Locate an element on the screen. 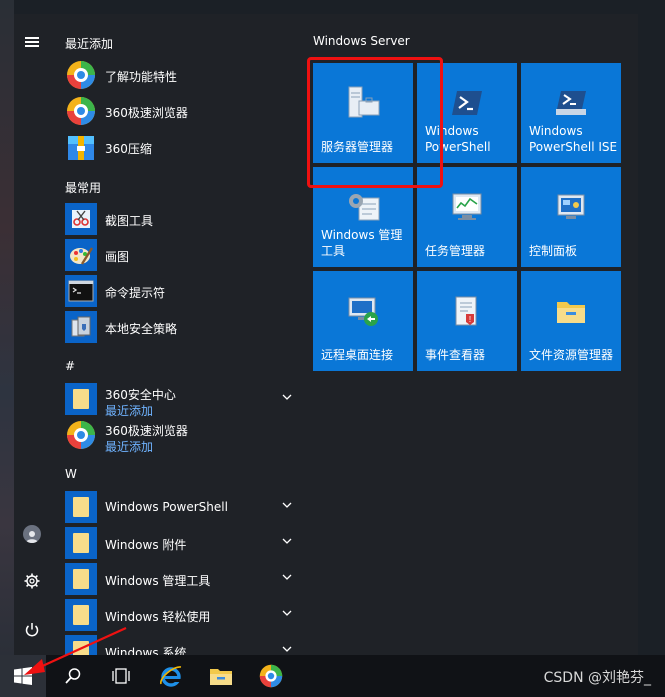 The width and height of the screenshot is (665, 697). tile-windows-powershell-ise: Windows PowerShell ISE is located at coordinates (571, 113).